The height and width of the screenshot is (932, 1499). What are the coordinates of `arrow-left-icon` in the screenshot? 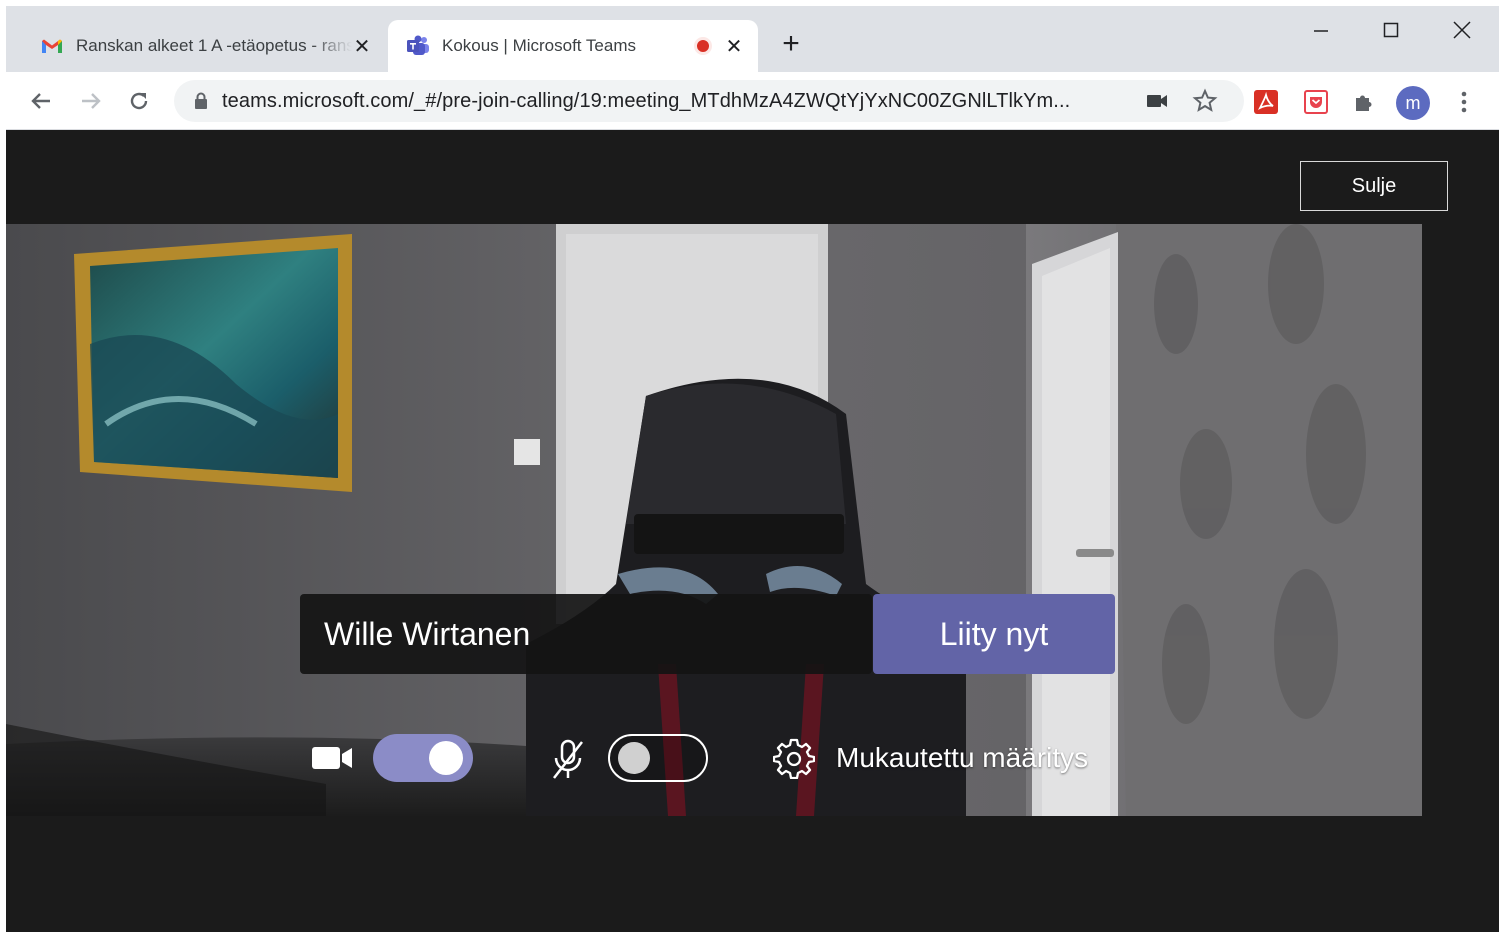 It's located at (40, 101).